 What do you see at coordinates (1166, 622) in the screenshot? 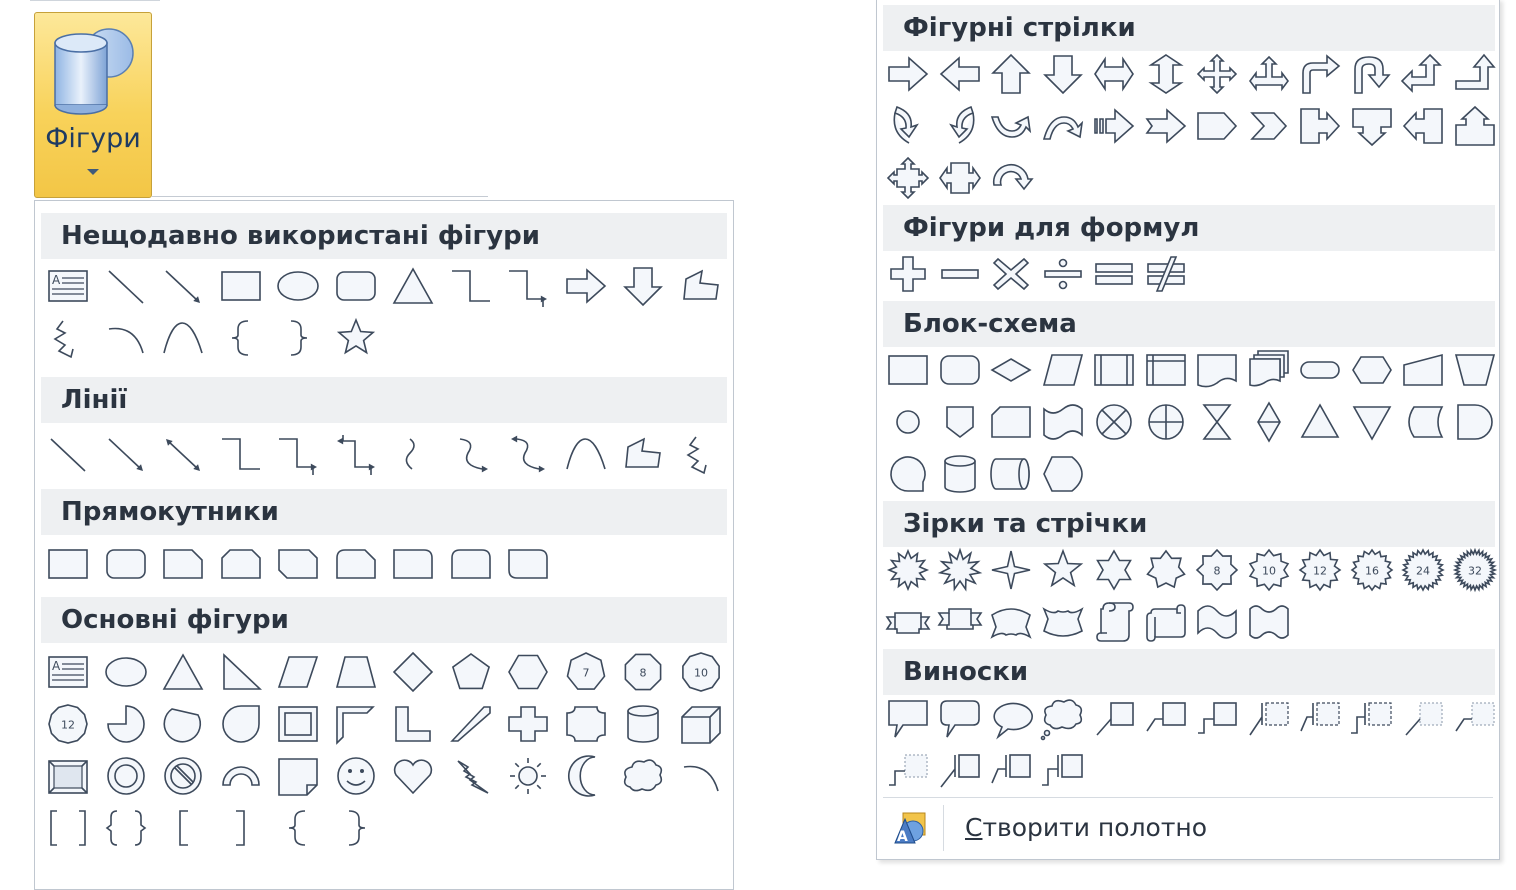
I see `shape-scroll-horizontal-icon` at bounding box center [1166, 622].